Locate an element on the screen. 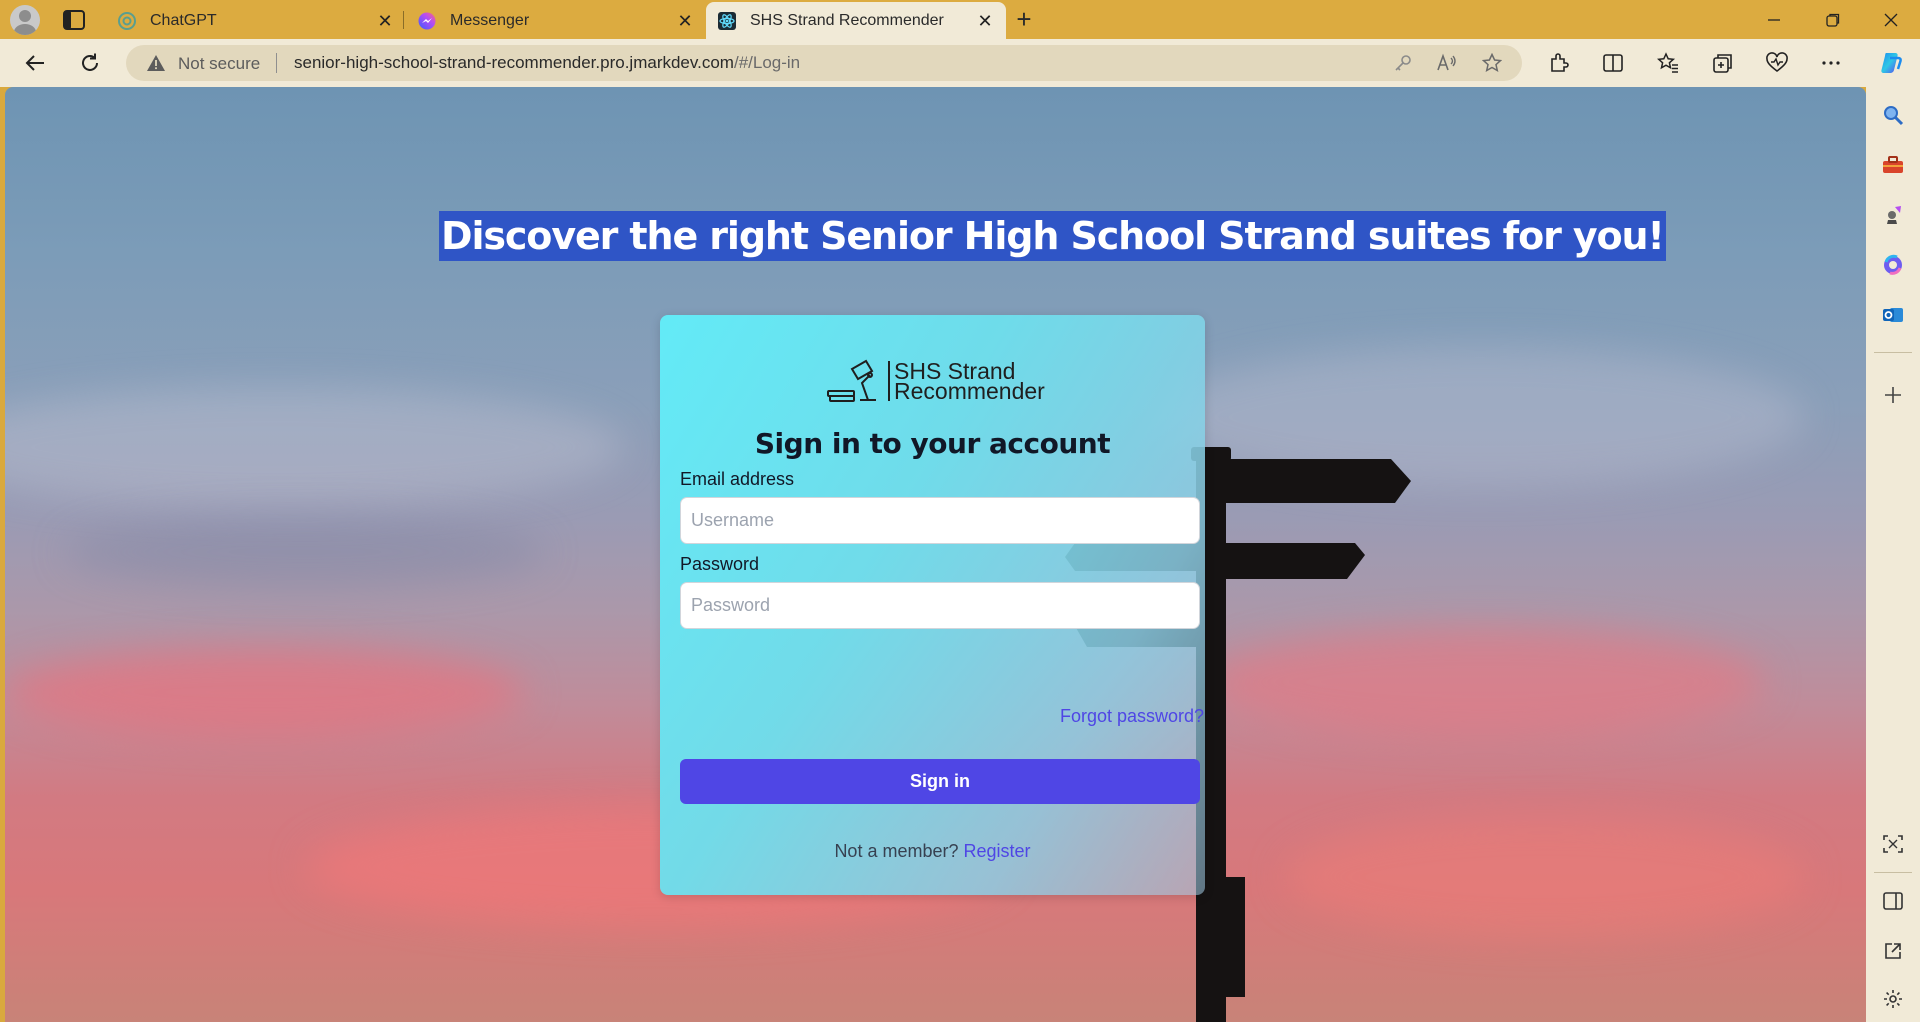  email-label: Email address is located at coordinates (737, 479).